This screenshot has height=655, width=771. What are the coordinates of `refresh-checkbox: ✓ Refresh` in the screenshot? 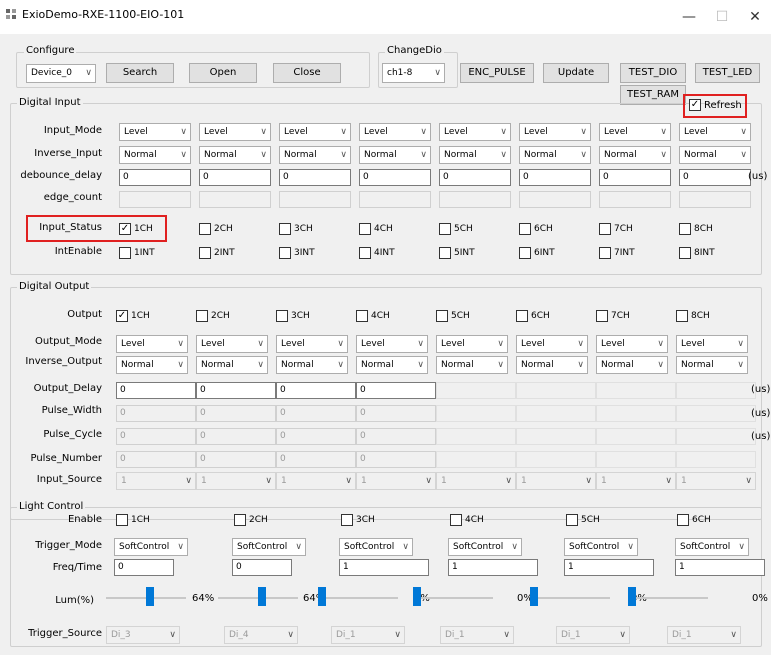 It's located at (715, 105).